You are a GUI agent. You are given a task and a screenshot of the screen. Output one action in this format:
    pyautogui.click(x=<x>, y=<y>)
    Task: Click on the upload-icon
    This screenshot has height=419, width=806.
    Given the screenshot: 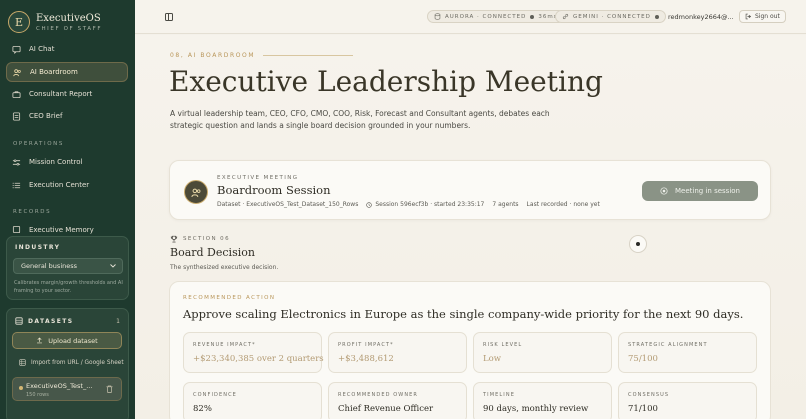 What is the action you would take?
    pyautogui.click(x=40, y=340)
    